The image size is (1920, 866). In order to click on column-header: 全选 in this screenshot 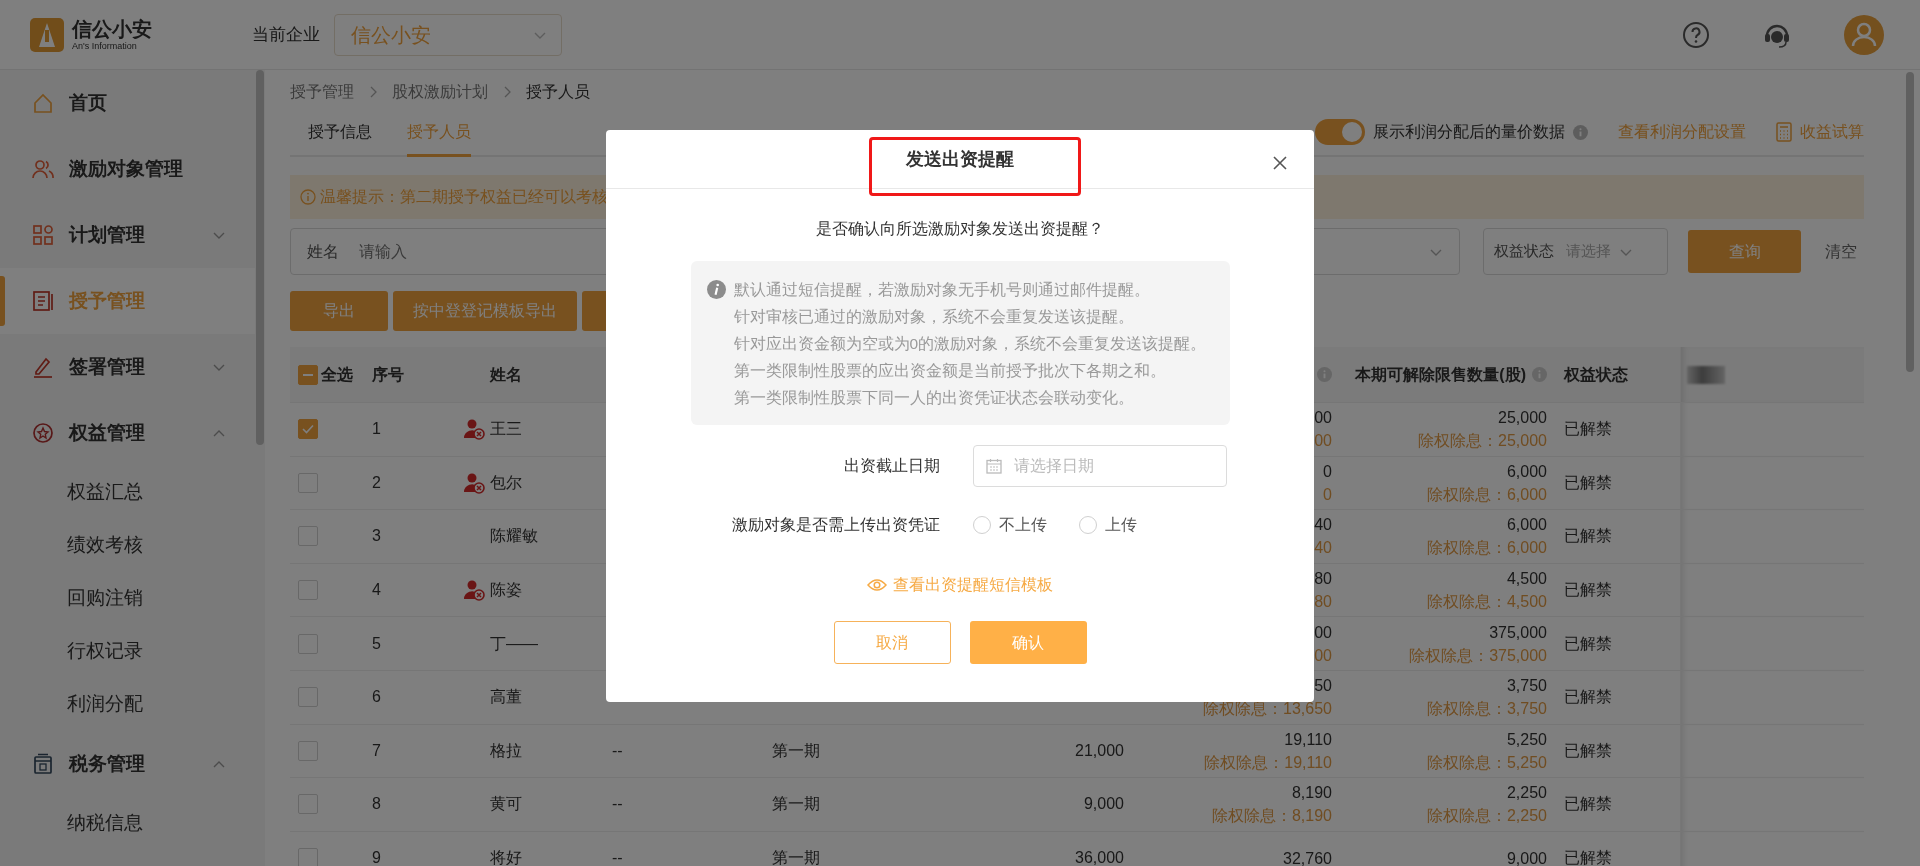, I will do `click(337, 374)`.